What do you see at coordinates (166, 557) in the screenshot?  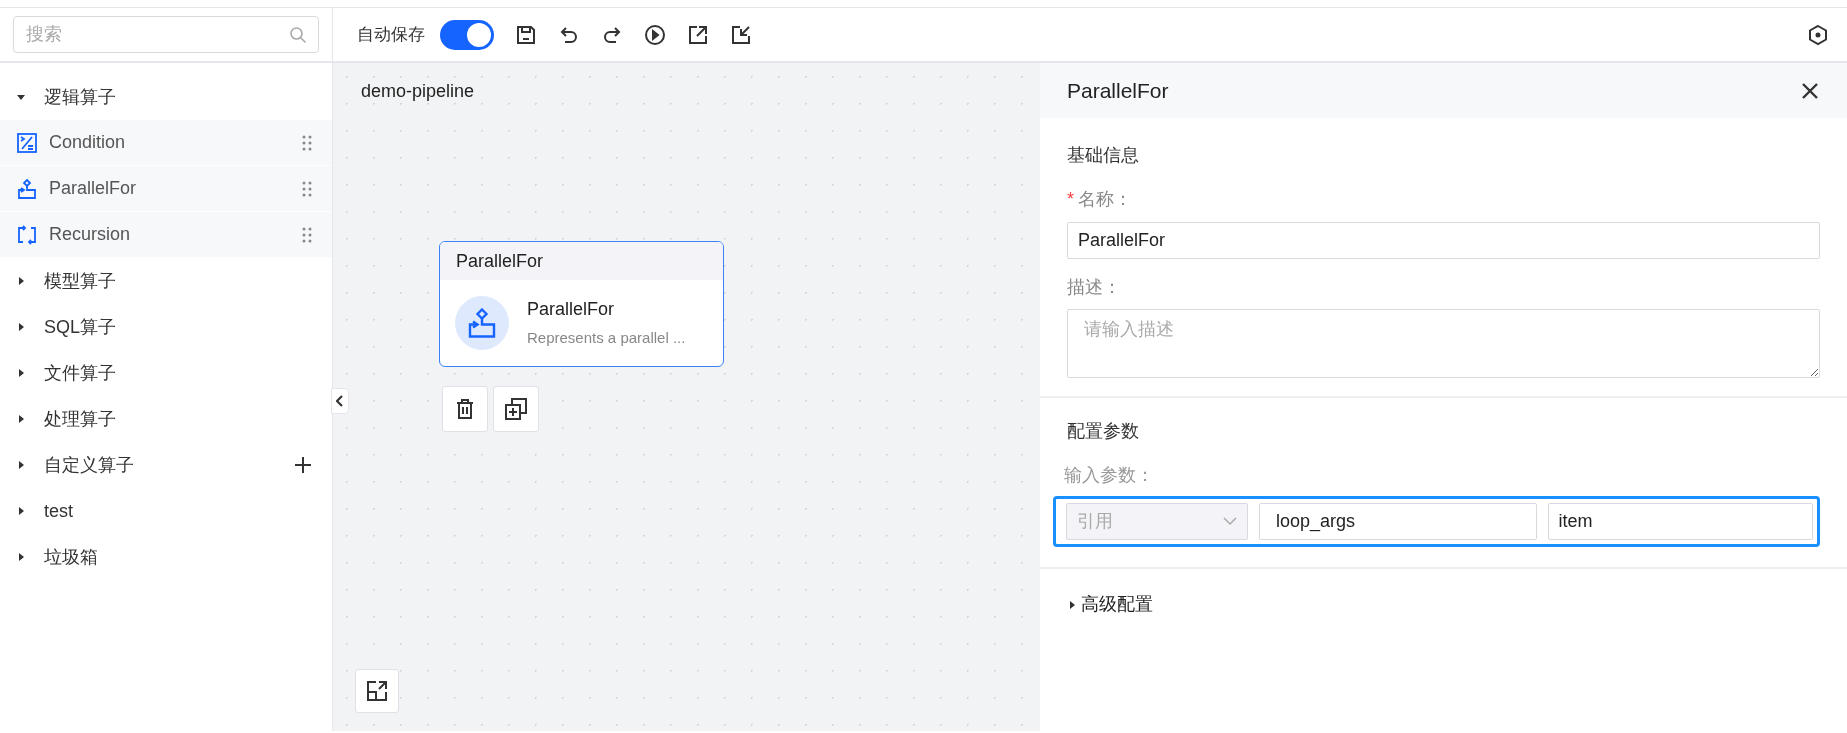 I see `category-item: 垃圾箱` at bounding box center [166, 557].